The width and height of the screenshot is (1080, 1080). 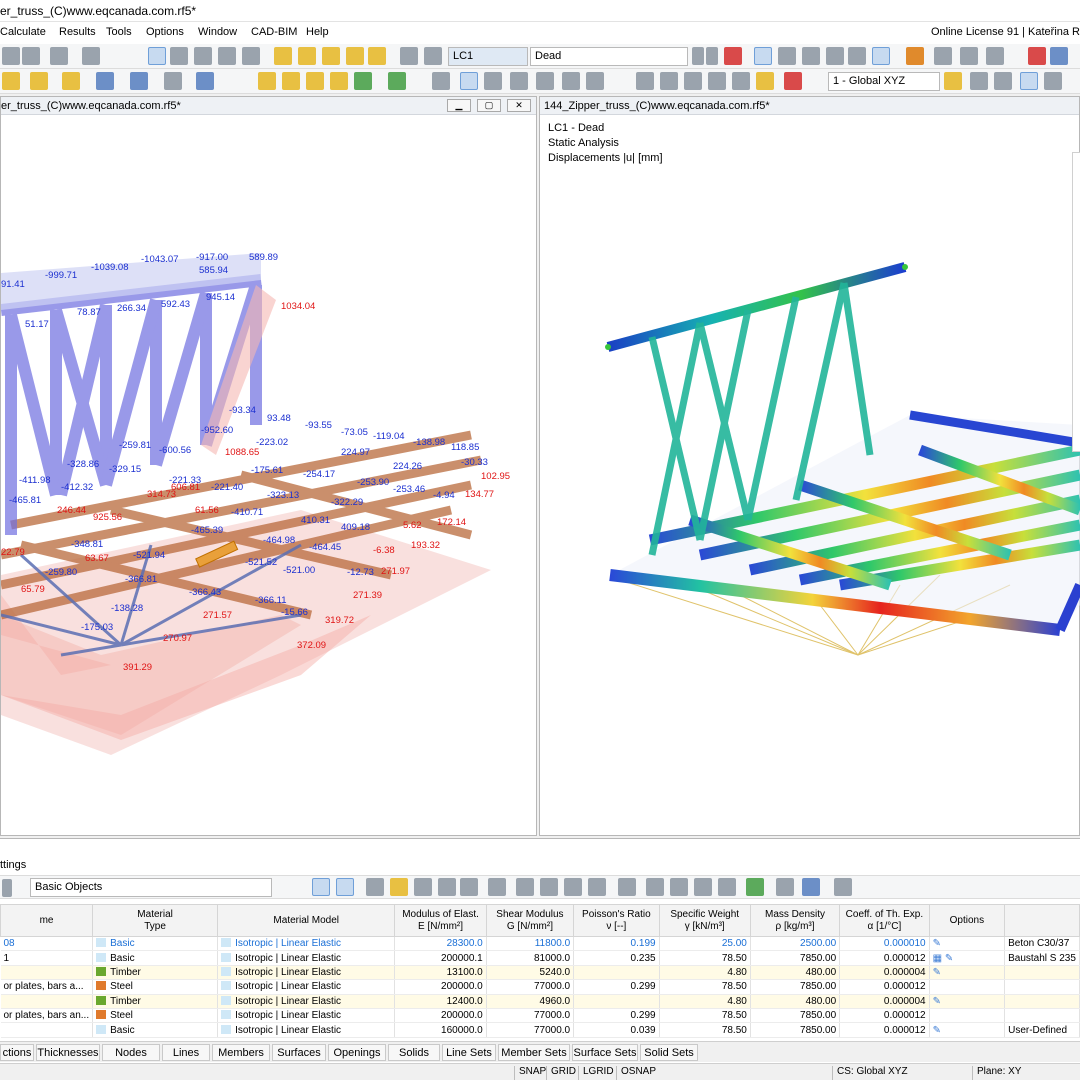 I want to click on column-header: Material Model, so click(x=306, y=920).